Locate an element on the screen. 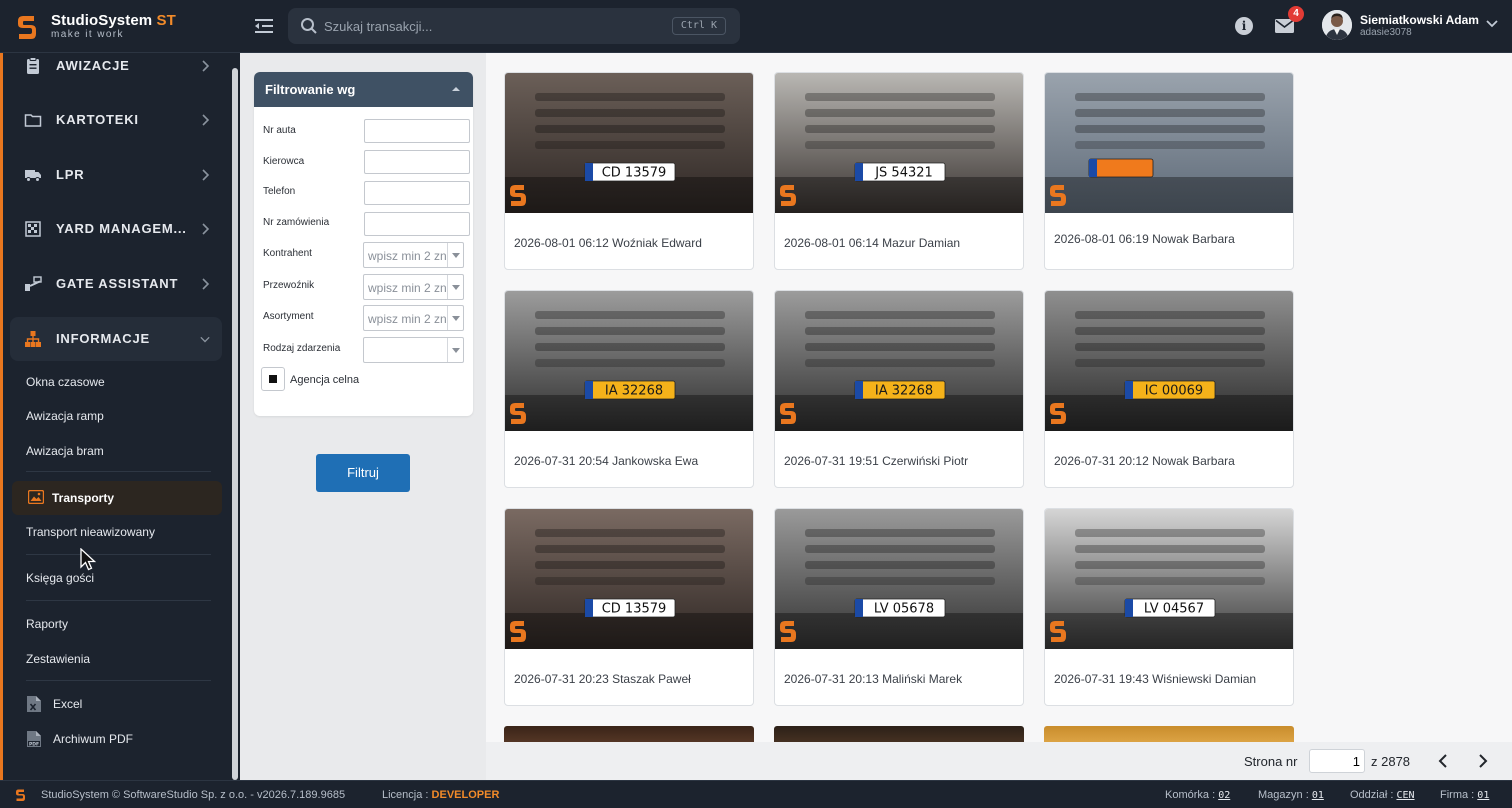  sidebar-subitem-excel: Excel is located at coordinates (121, 704).